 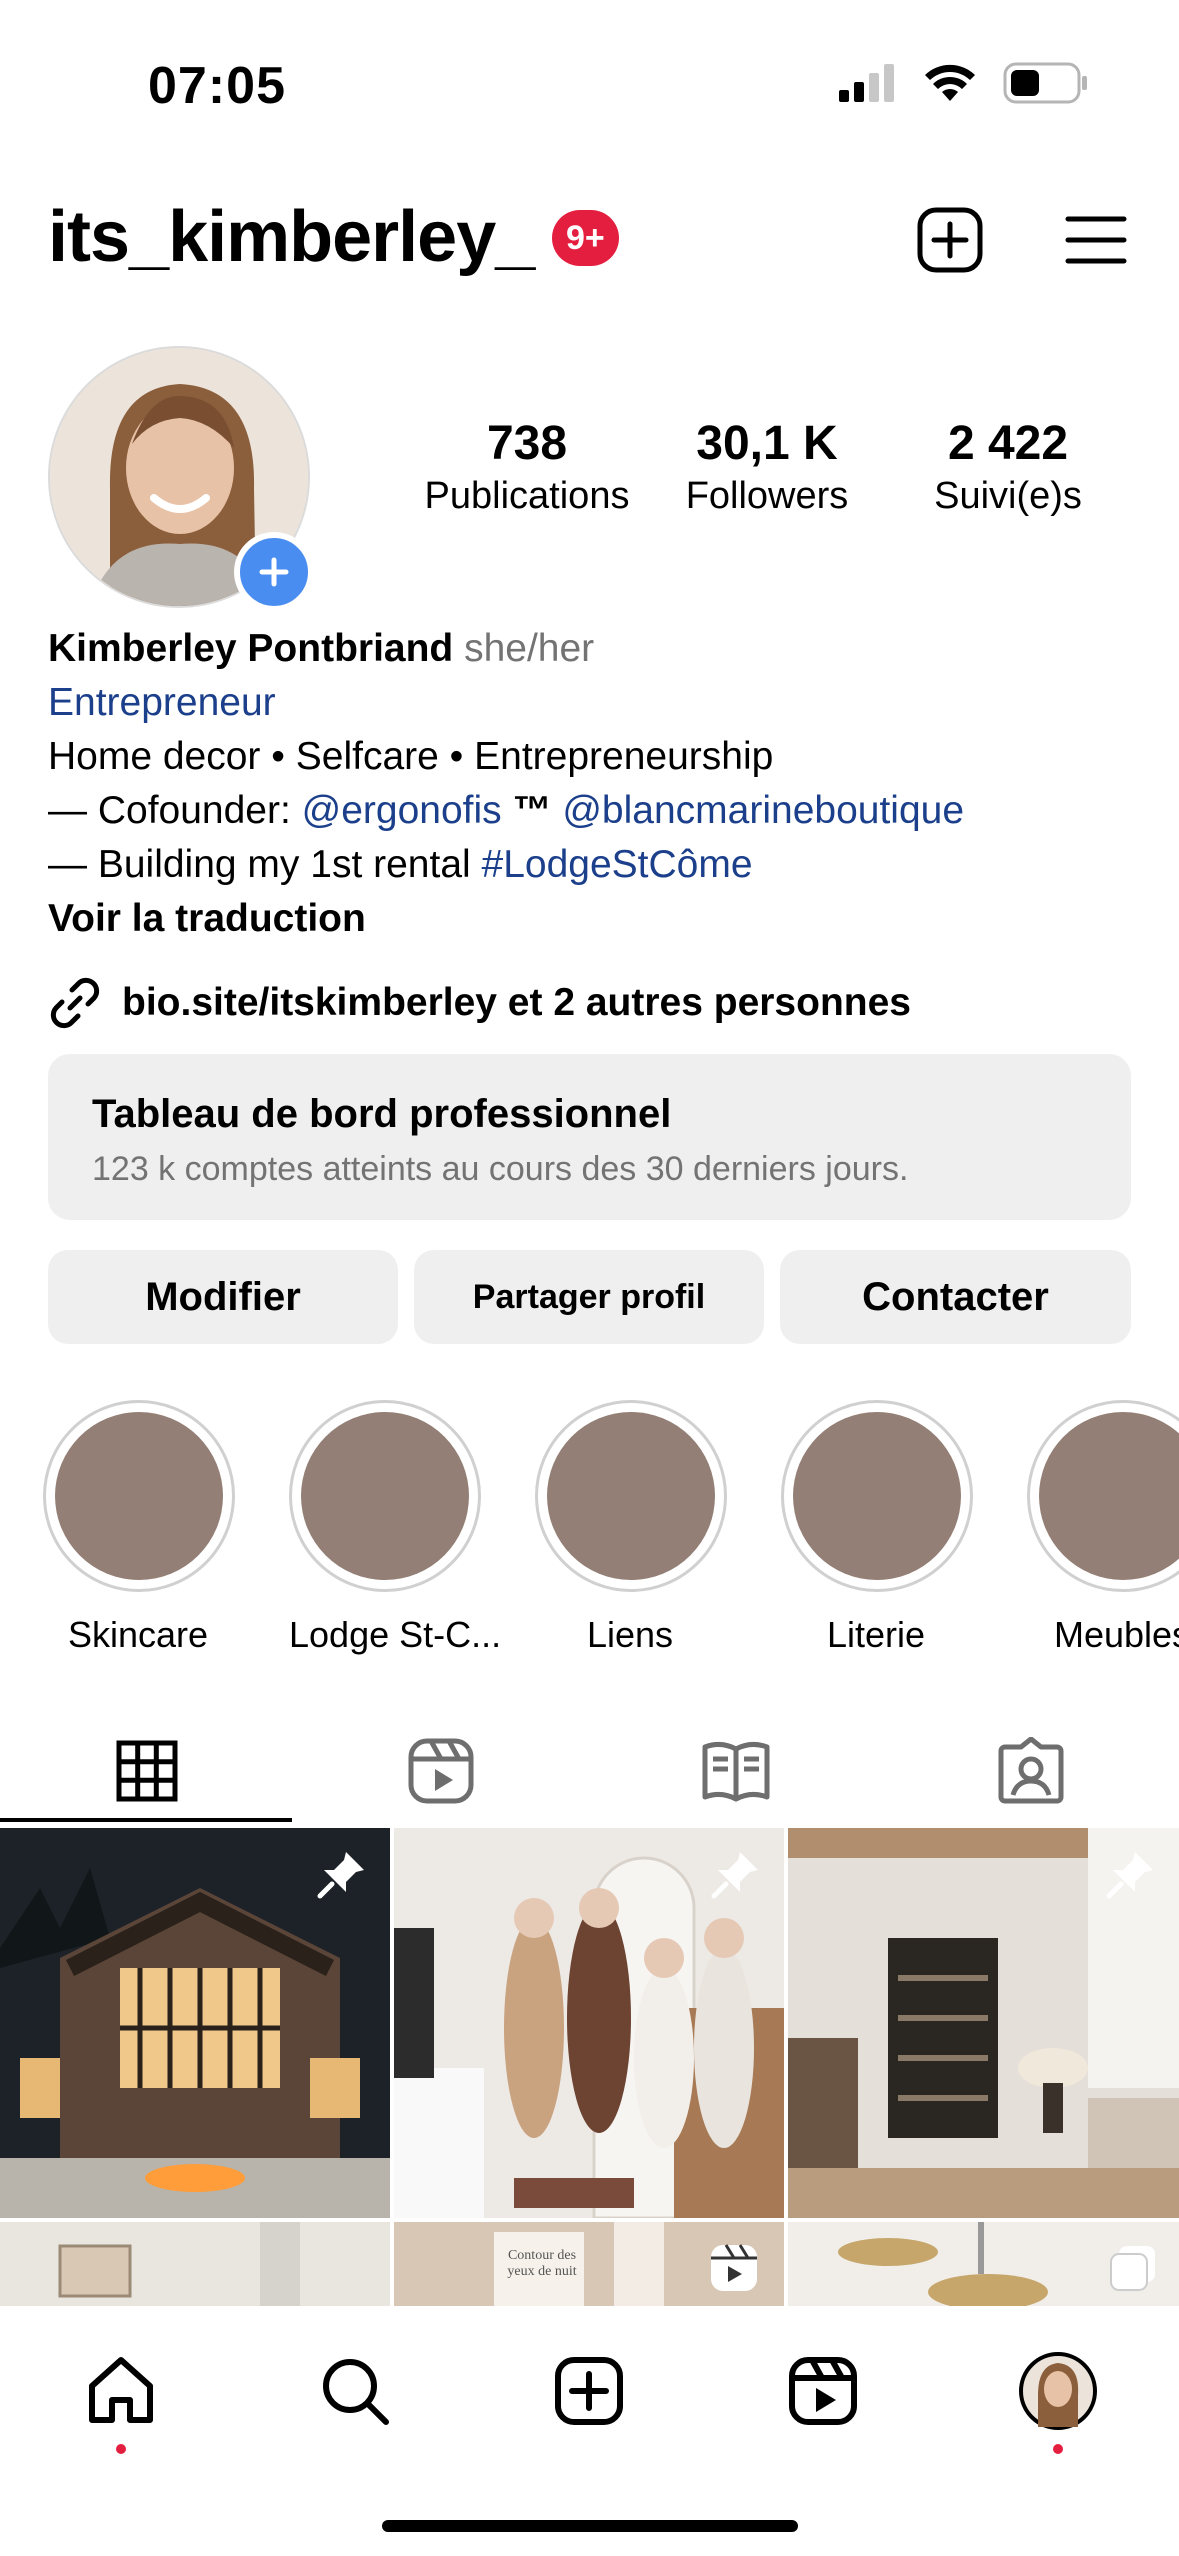 I want to click on status-icons, so click(x=963, y=83).